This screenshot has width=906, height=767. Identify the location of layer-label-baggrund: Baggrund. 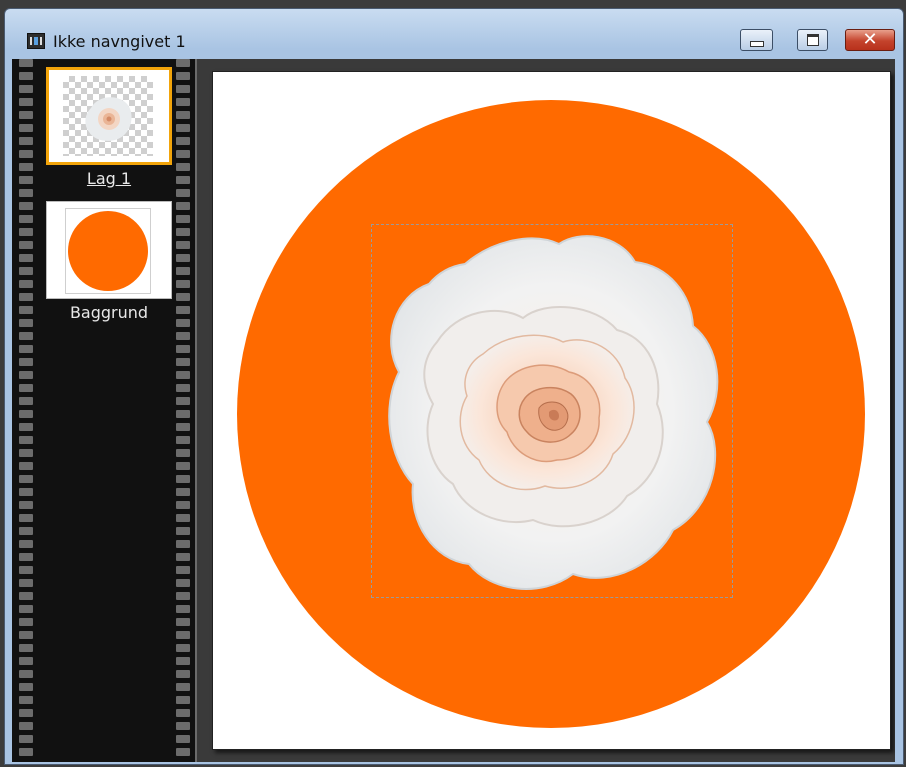
(109, 312).